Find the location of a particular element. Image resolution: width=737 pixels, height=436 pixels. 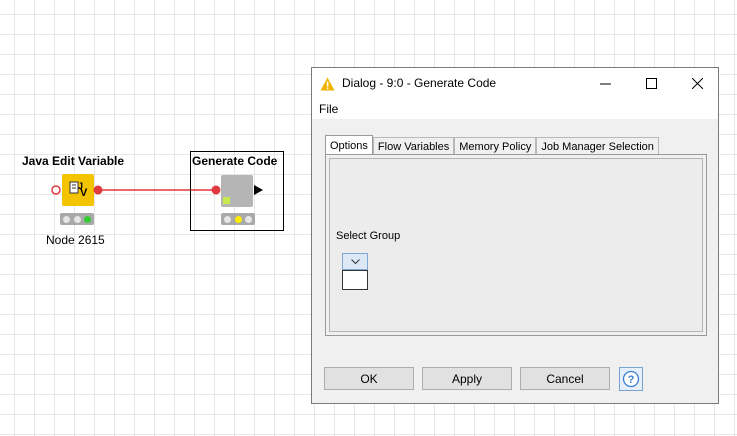

select-group-field is located at coordinates (355, 280).